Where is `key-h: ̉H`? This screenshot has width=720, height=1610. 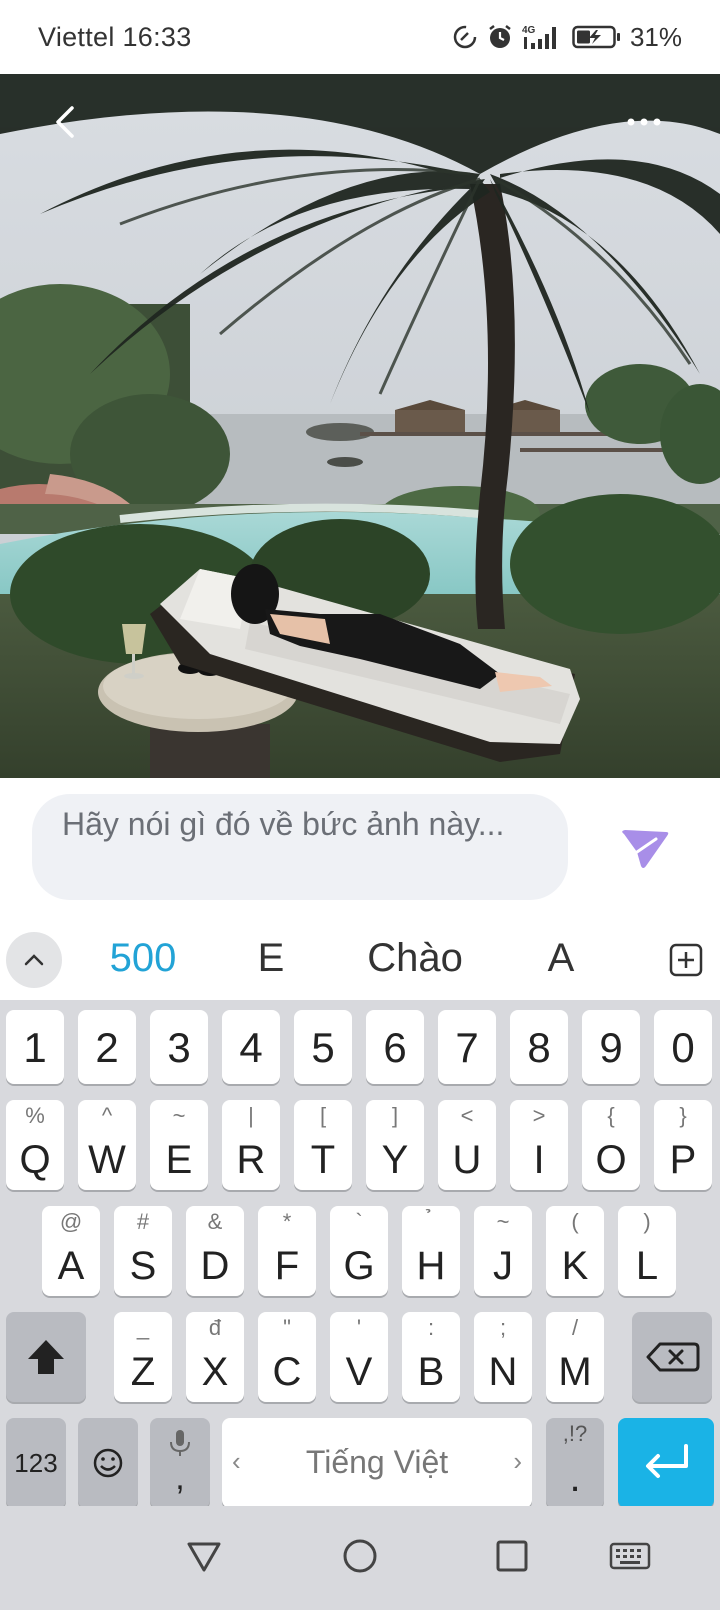 key-h: ̉H is located at coordinates (431, 1251).